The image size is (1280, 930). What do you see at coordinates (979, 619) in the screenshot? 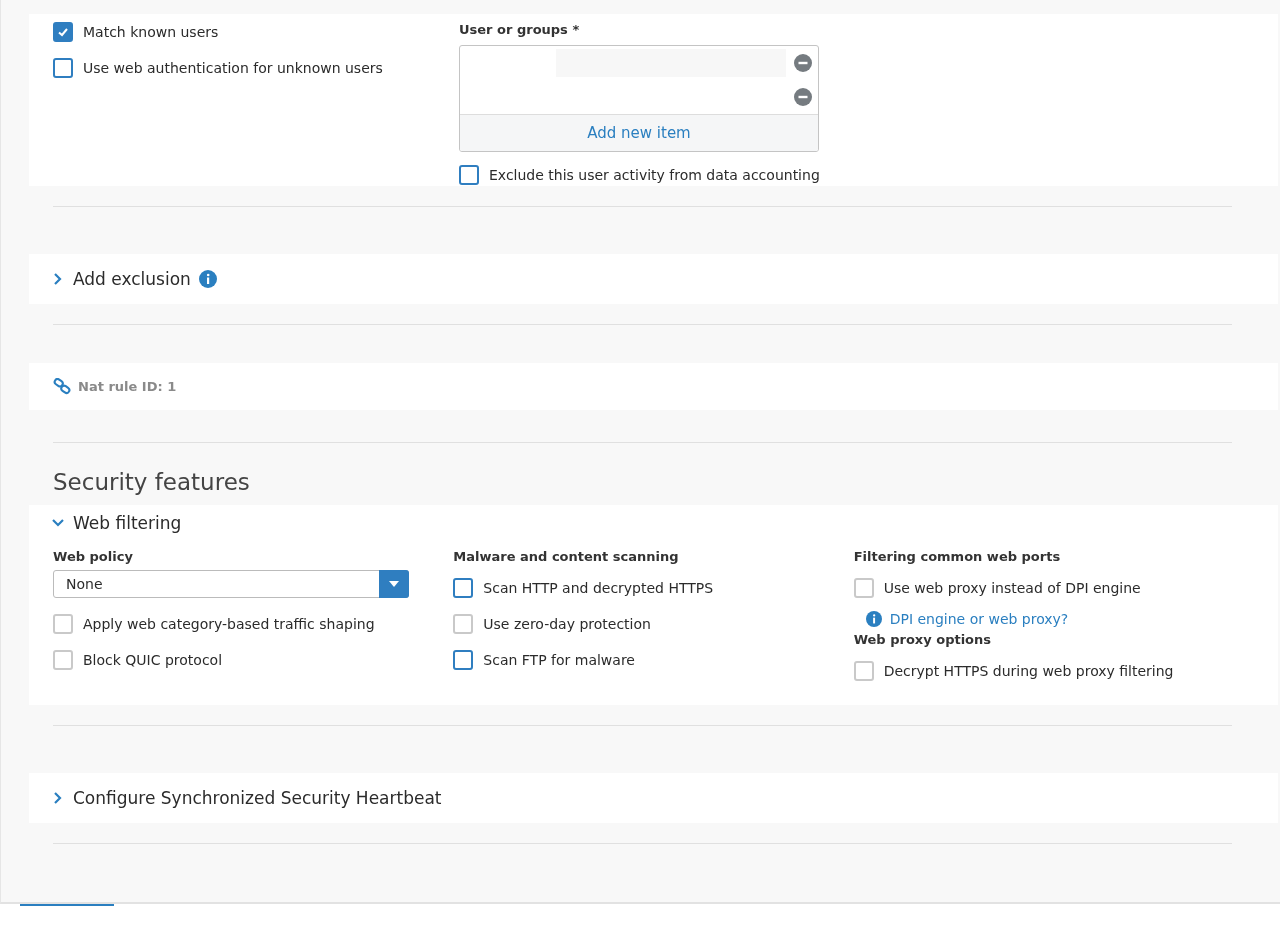
I see `help-link: DPI engine or web proxy?` at bounding box center [979, 619].